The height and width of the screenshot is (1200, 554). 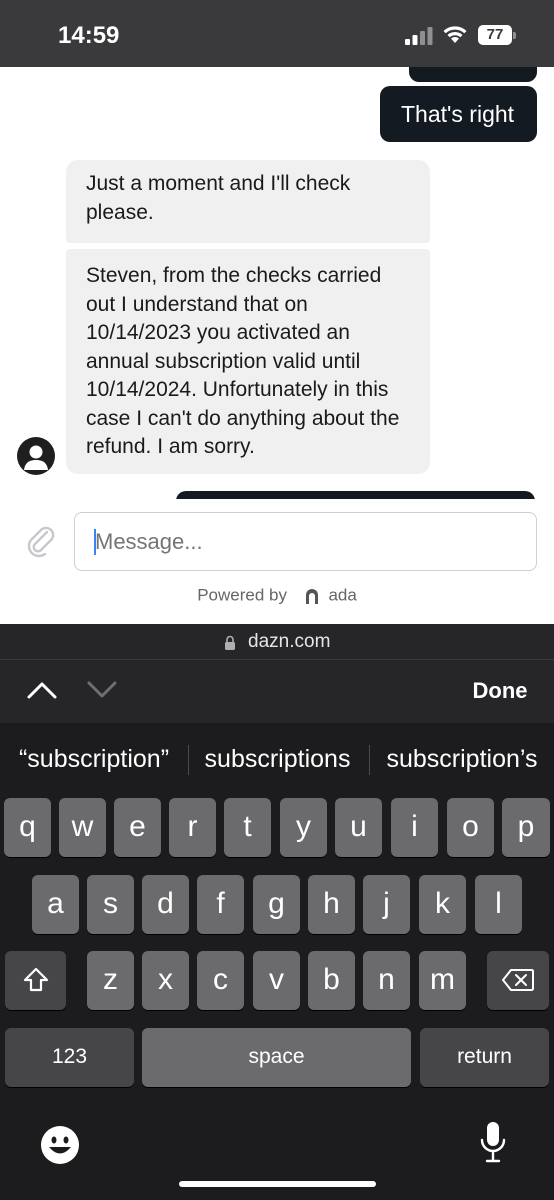 I want to click on avatar-icon, so click(x=36, y=456).